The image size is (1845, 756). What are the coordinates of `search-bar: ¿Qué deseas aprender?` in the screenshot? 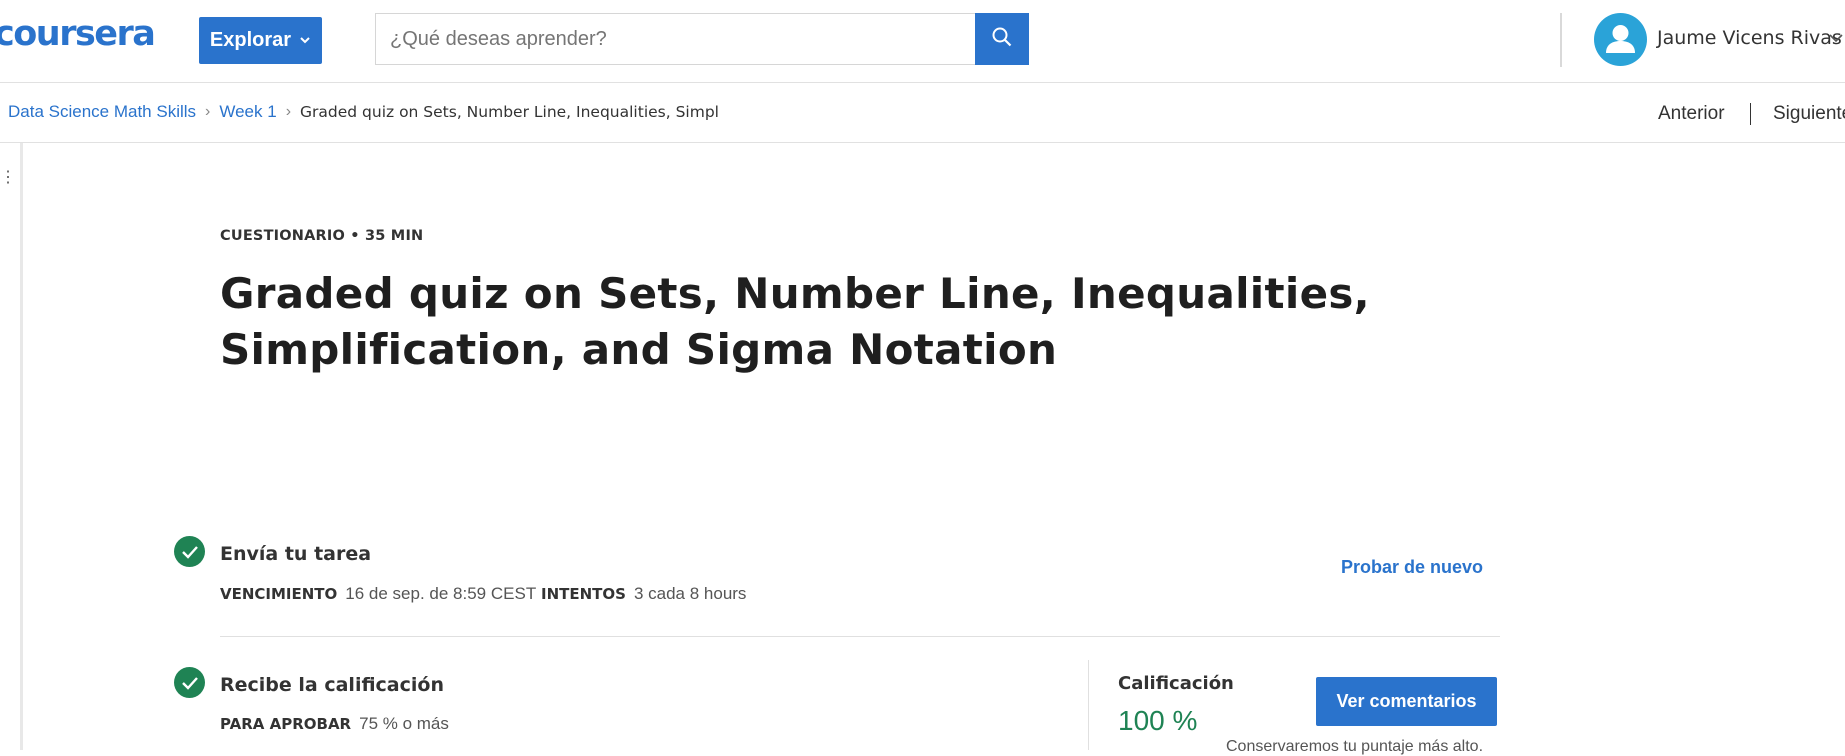 It's located at (702, 39).